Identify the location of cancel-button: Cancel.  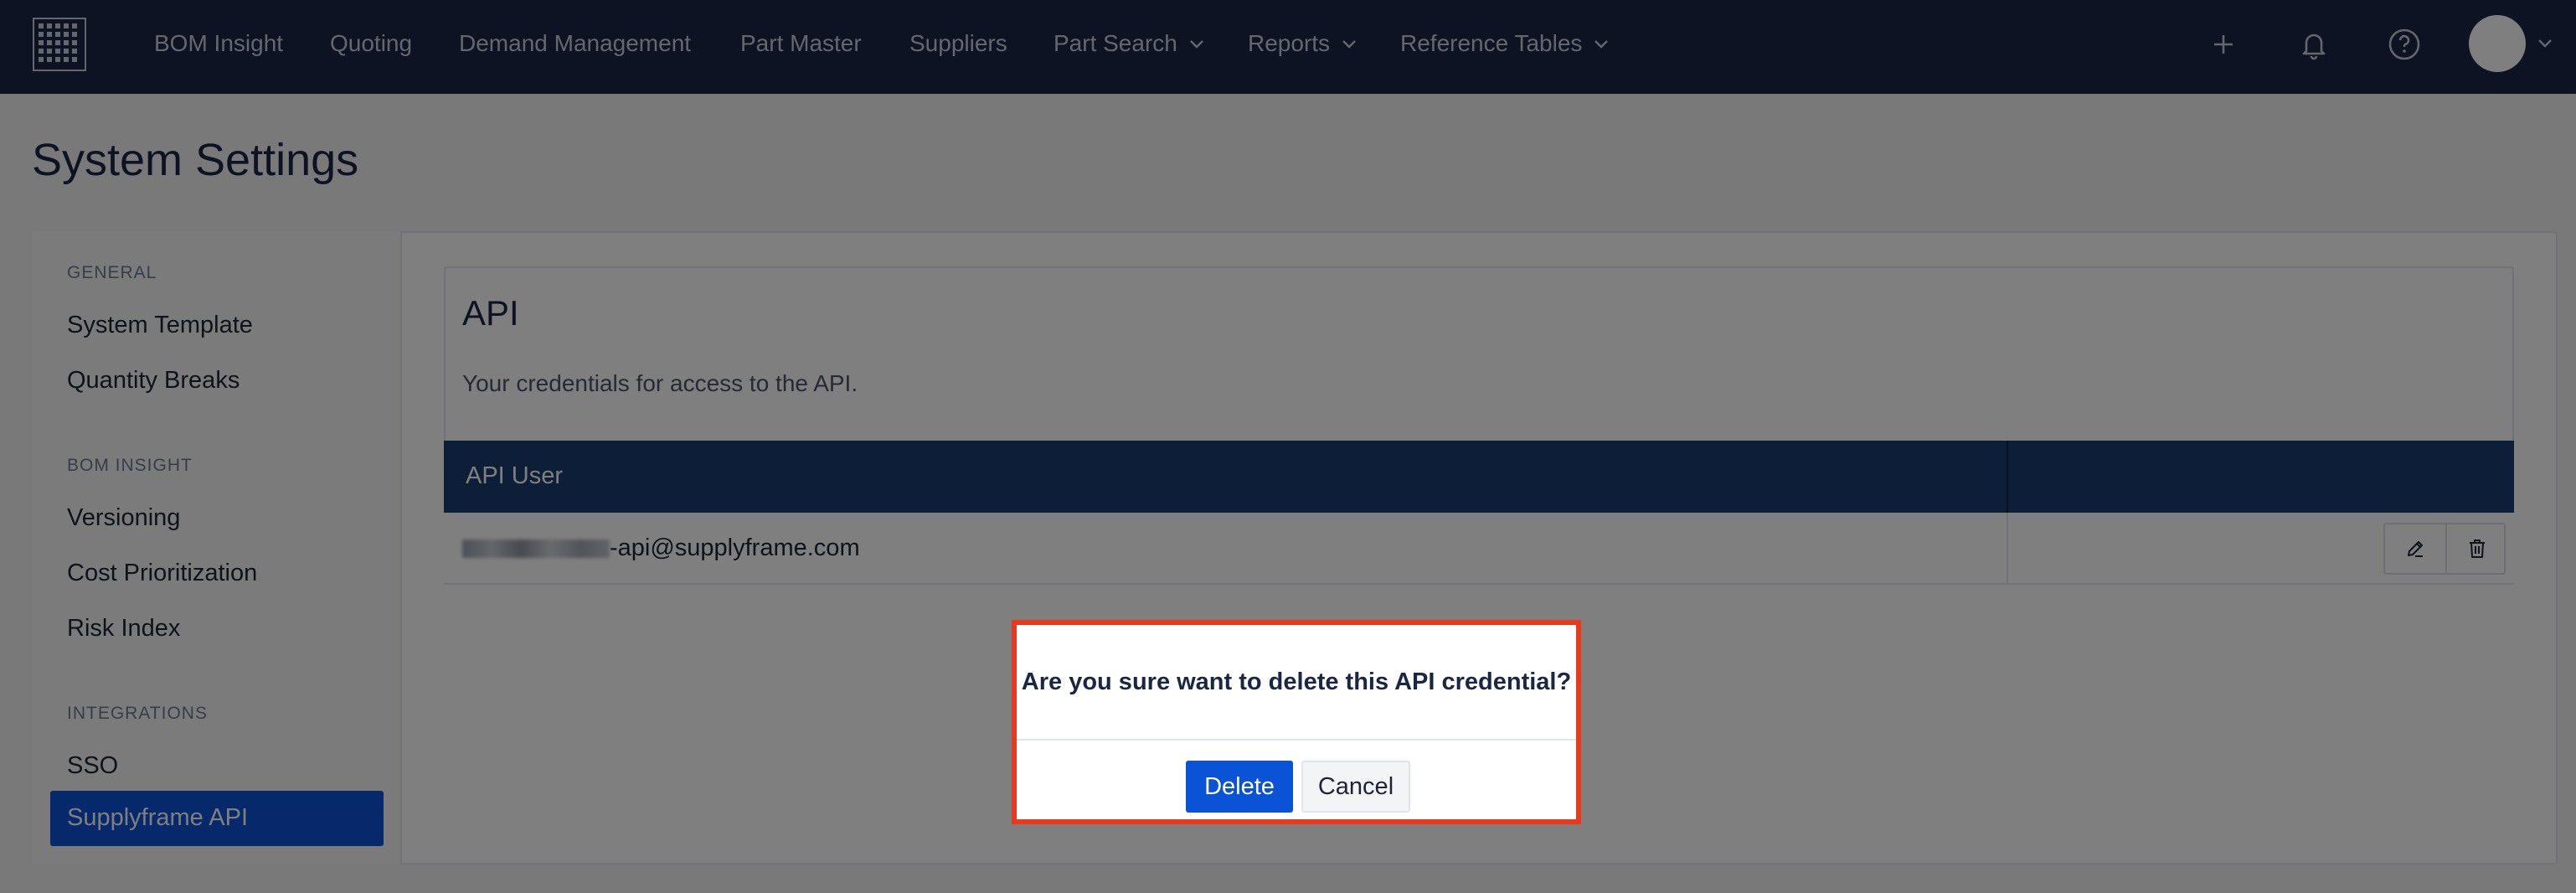
(1355, 787).